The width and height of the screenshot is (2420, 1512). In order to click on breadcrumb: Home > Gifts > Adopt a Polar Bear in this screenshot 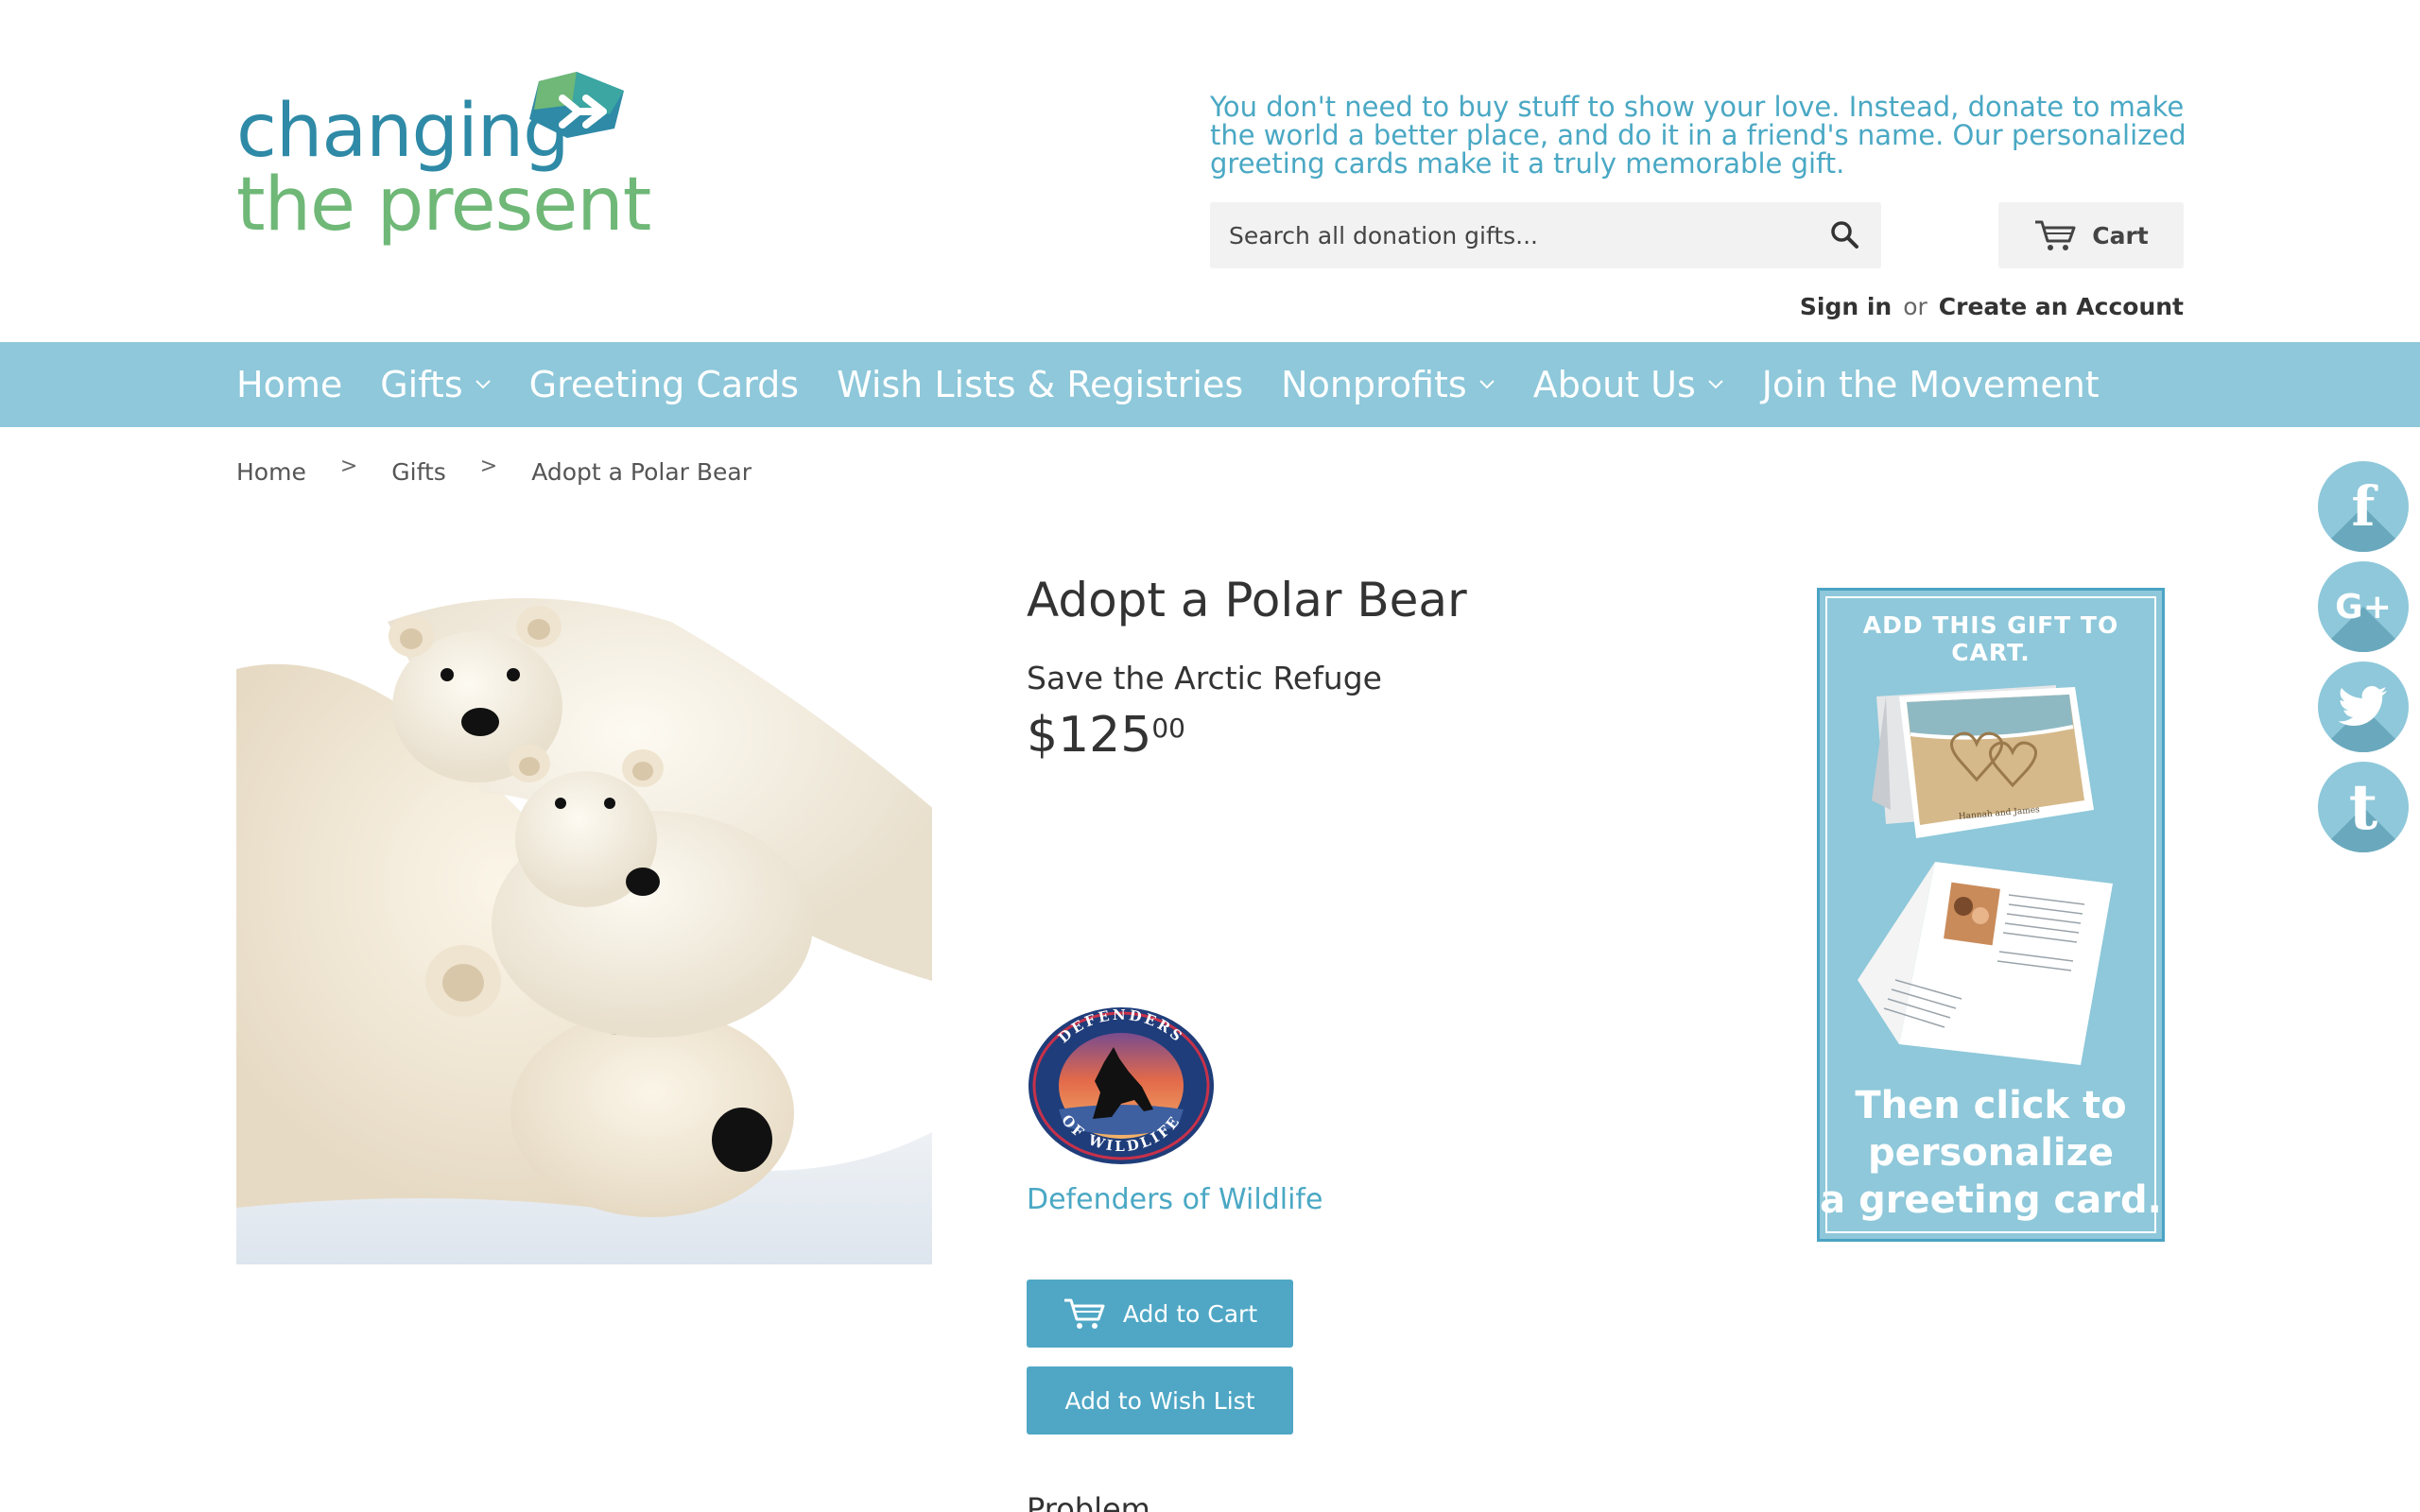, I will do `click(494, 470)`.